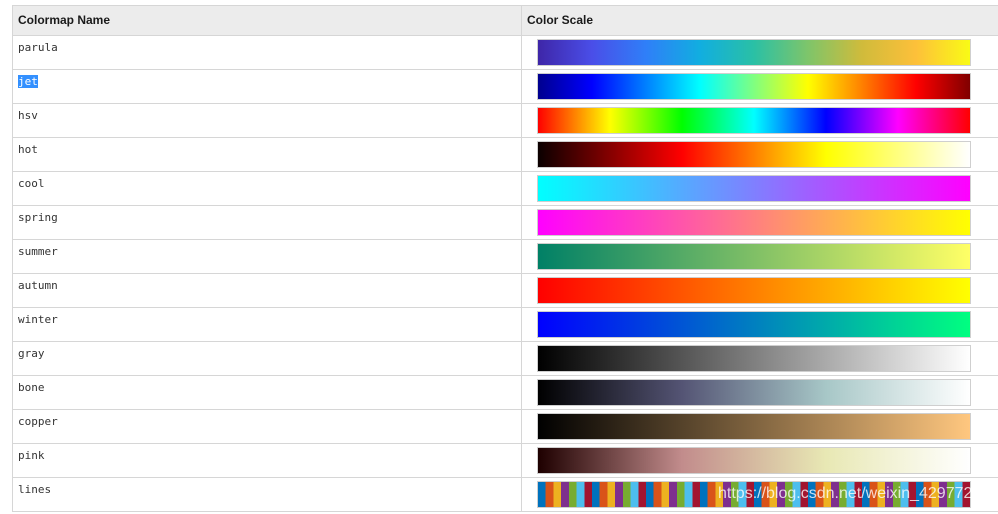 The height and width of the screenshot is (514, 998). I want to click on colormap-name-cell: cool, so click(267, 188).